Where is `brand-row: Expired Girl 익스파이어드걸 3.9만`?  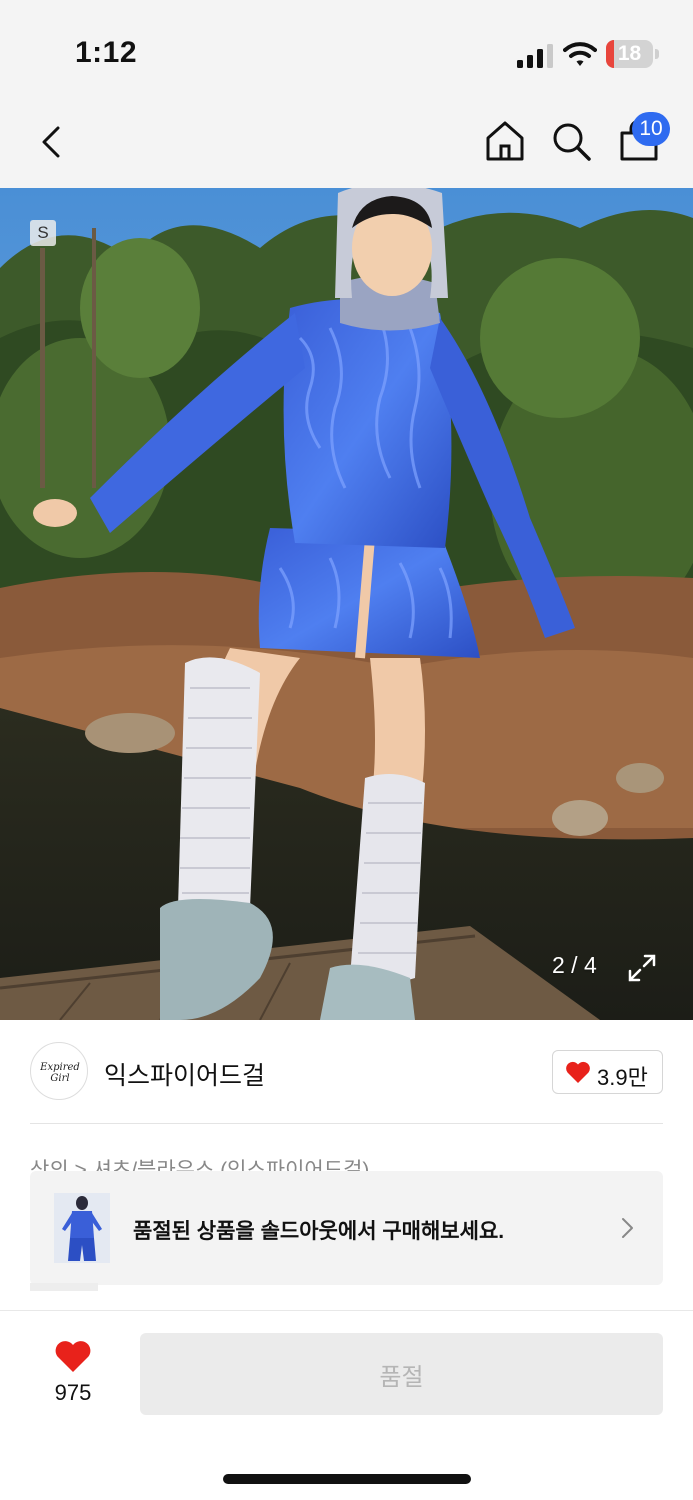
brand-row: Expired Girl 익스파이어드걸 3.9만 is located at coordinates (346, 1072).